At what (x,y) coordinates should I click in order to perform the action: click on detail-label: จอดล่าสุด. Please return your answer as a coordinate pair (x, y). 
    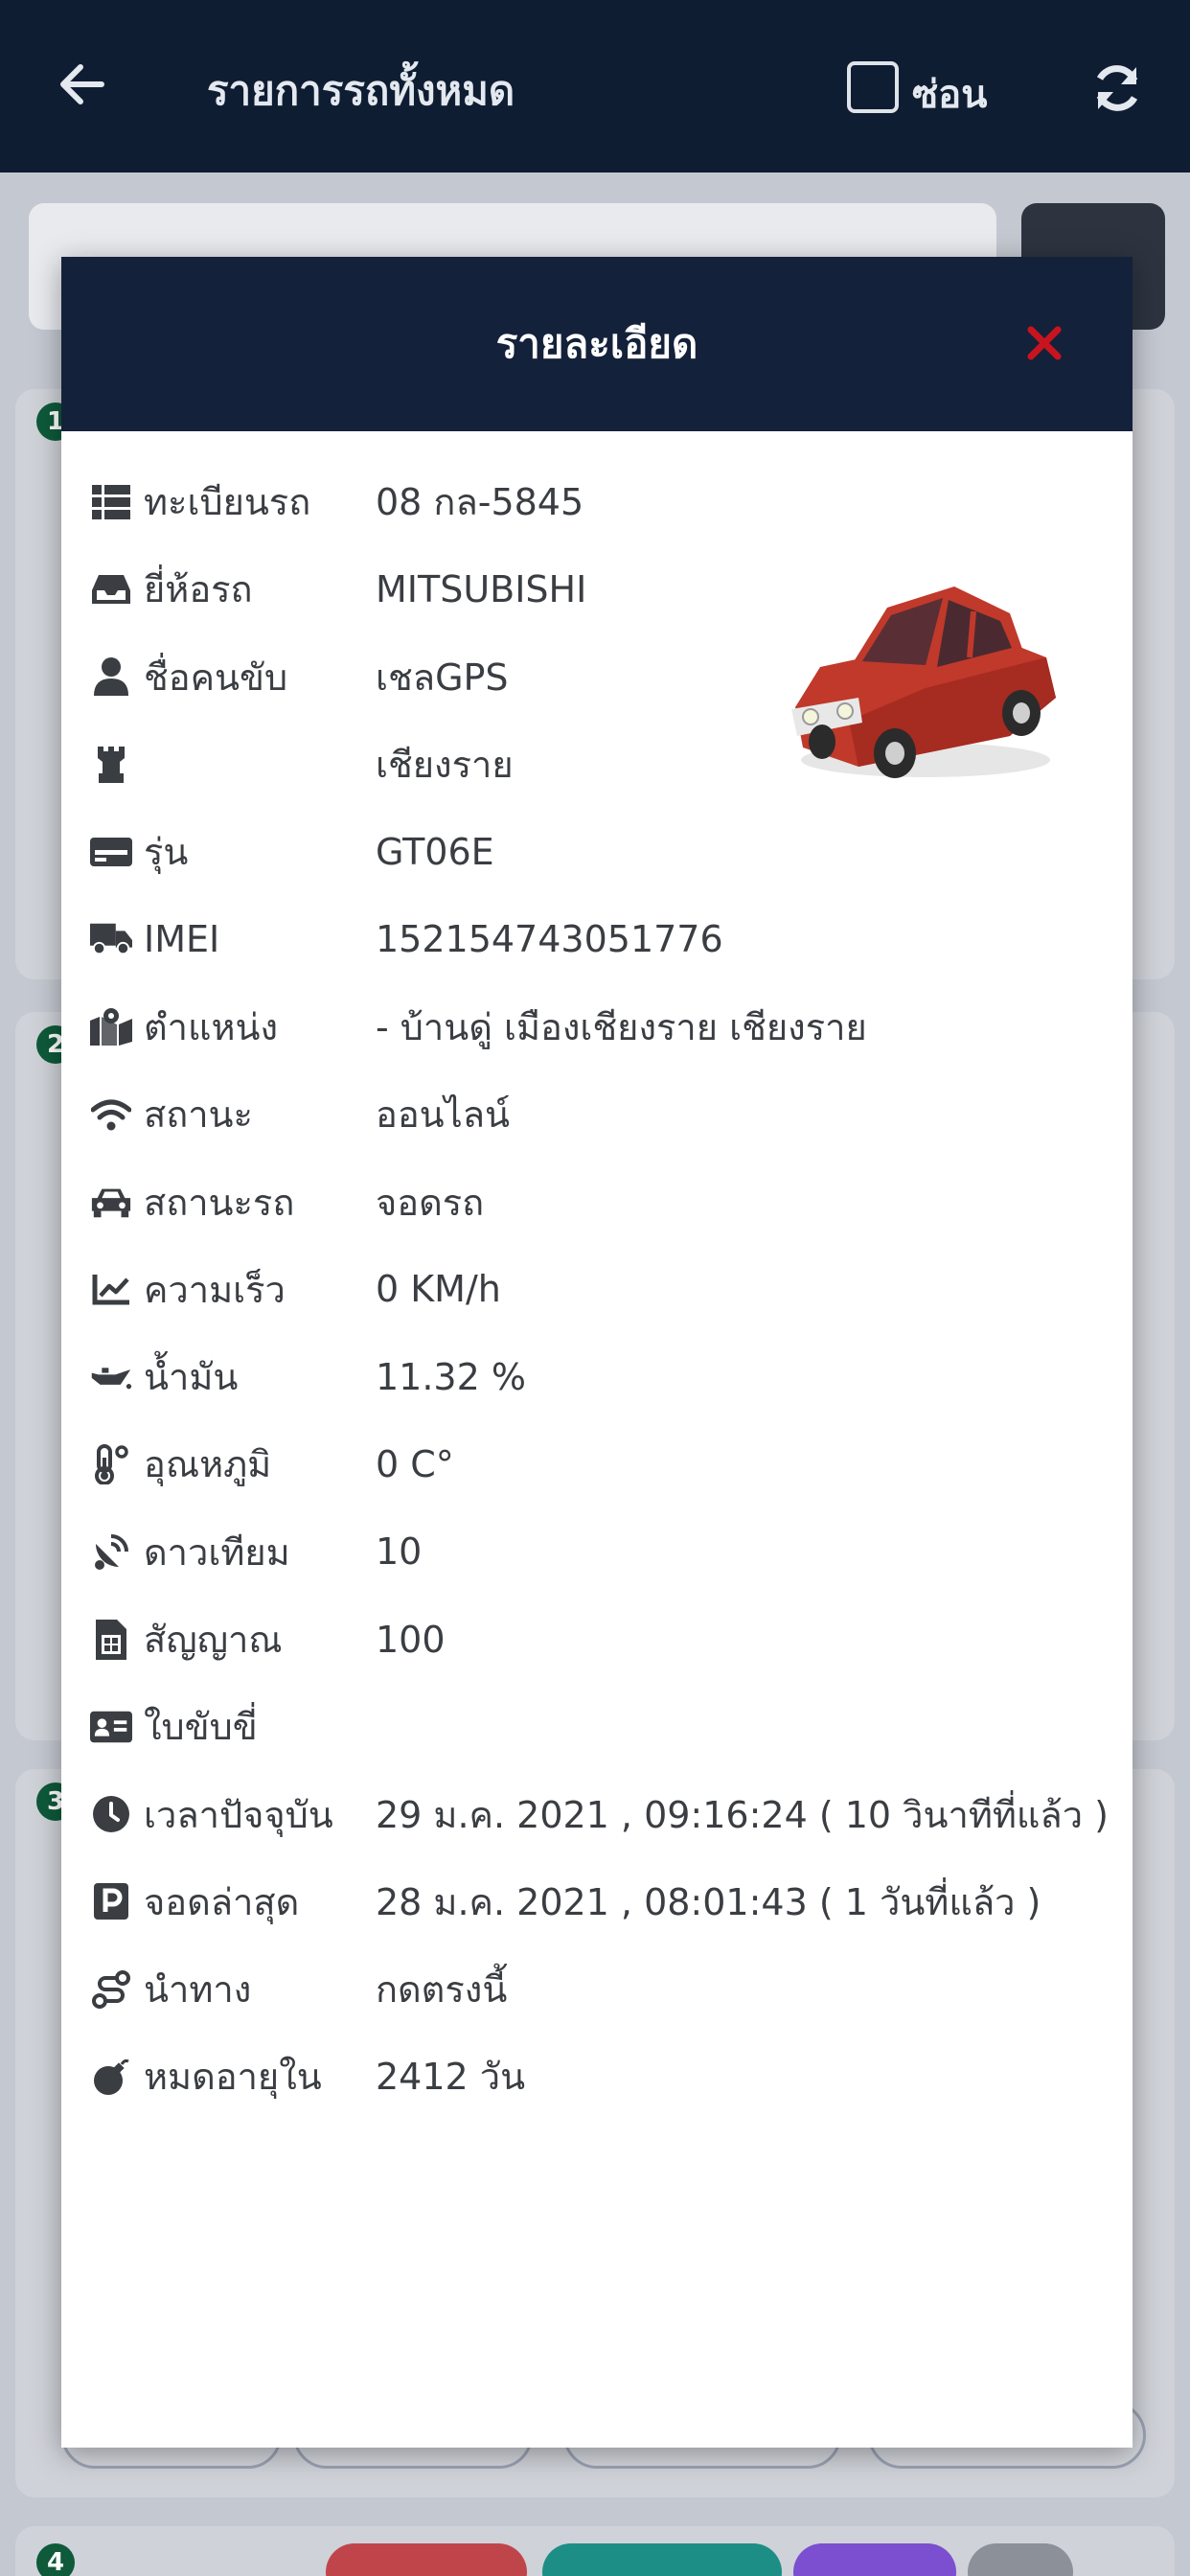
    Looking at the image, I should click on (222, 1901).